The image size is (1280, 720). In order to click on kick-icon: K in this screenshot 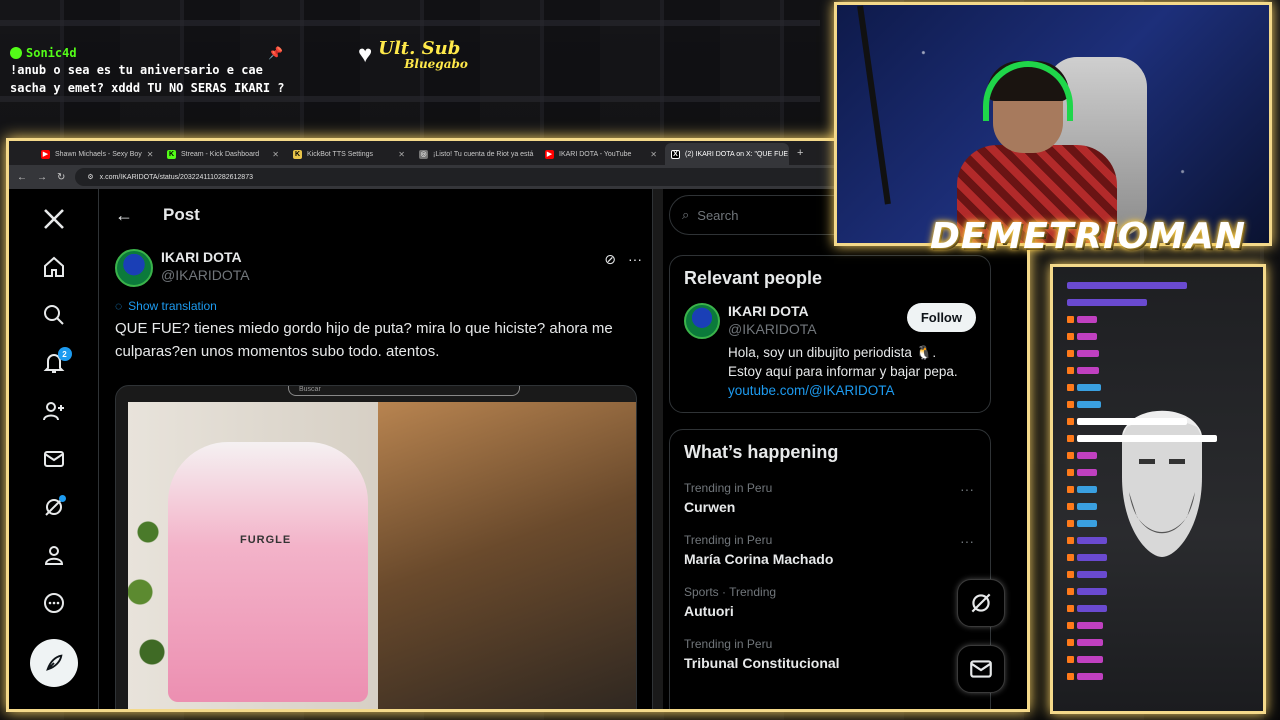, I will do `click(171, 154)`.